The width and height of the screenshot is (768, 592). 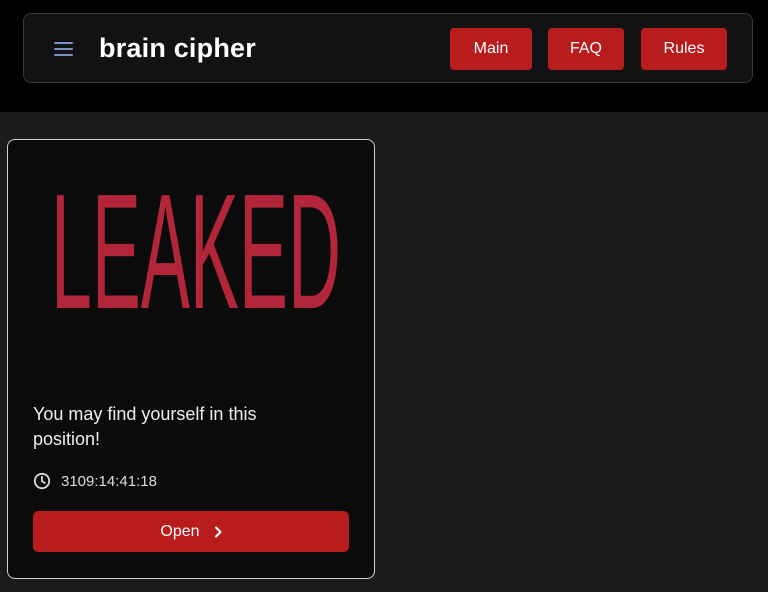 What do you see at coordinates (109, 481) in the screenshot?
I see `countdown-timer: 3109:14:41:18` at bounding box center [109, 481].